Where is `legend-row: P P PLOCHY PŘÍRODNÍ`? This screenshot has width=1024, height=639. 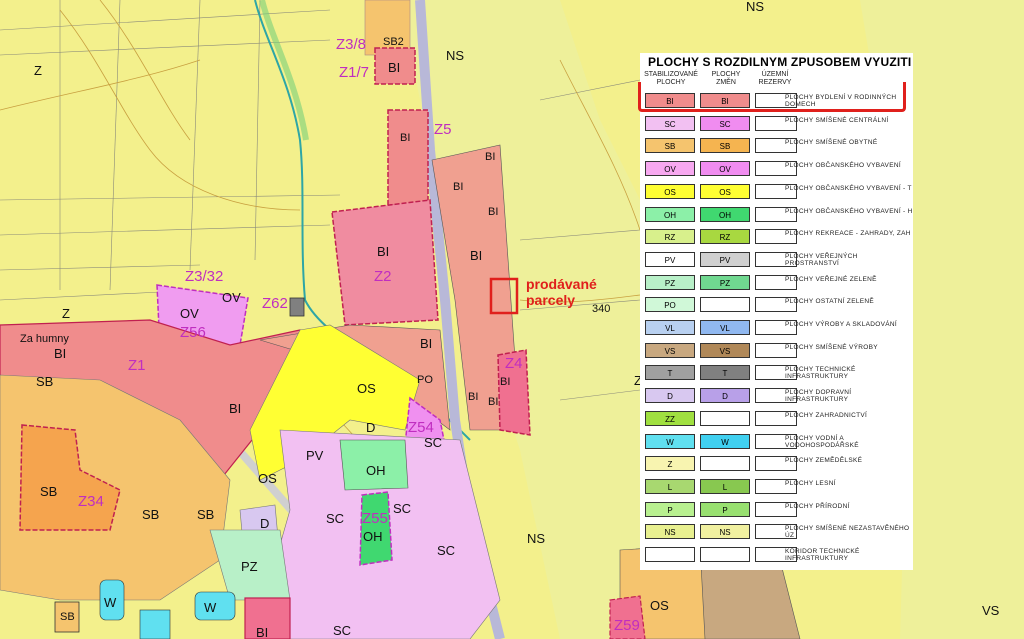
legend-row: P P PLOCHY PŘÍRODNÍ is located at coordinates (776, 510).